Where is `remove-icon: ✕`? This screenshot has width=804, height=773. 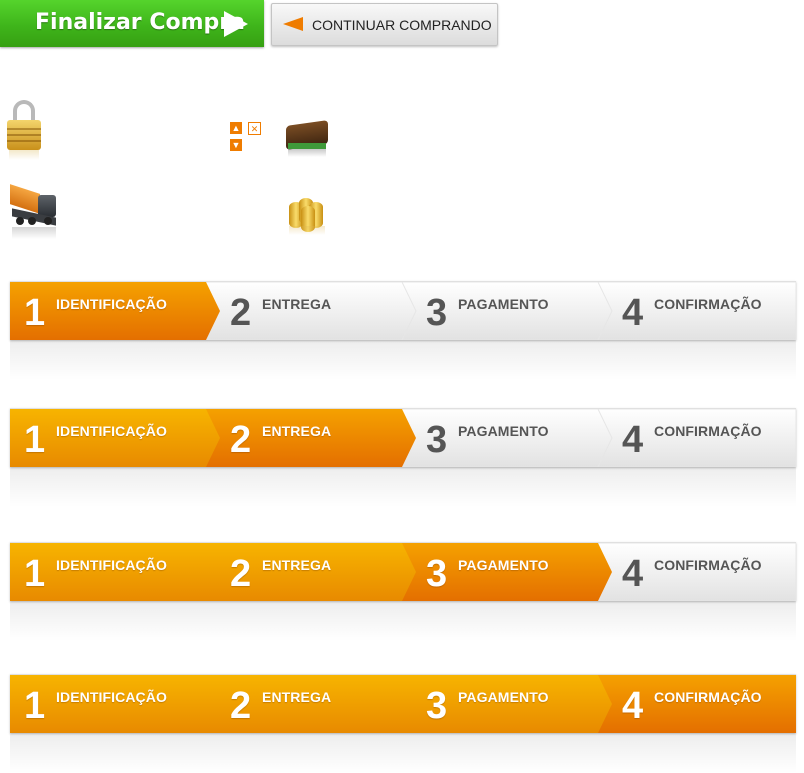 remove-icon: ✕ is located at coordinates (254, 128).